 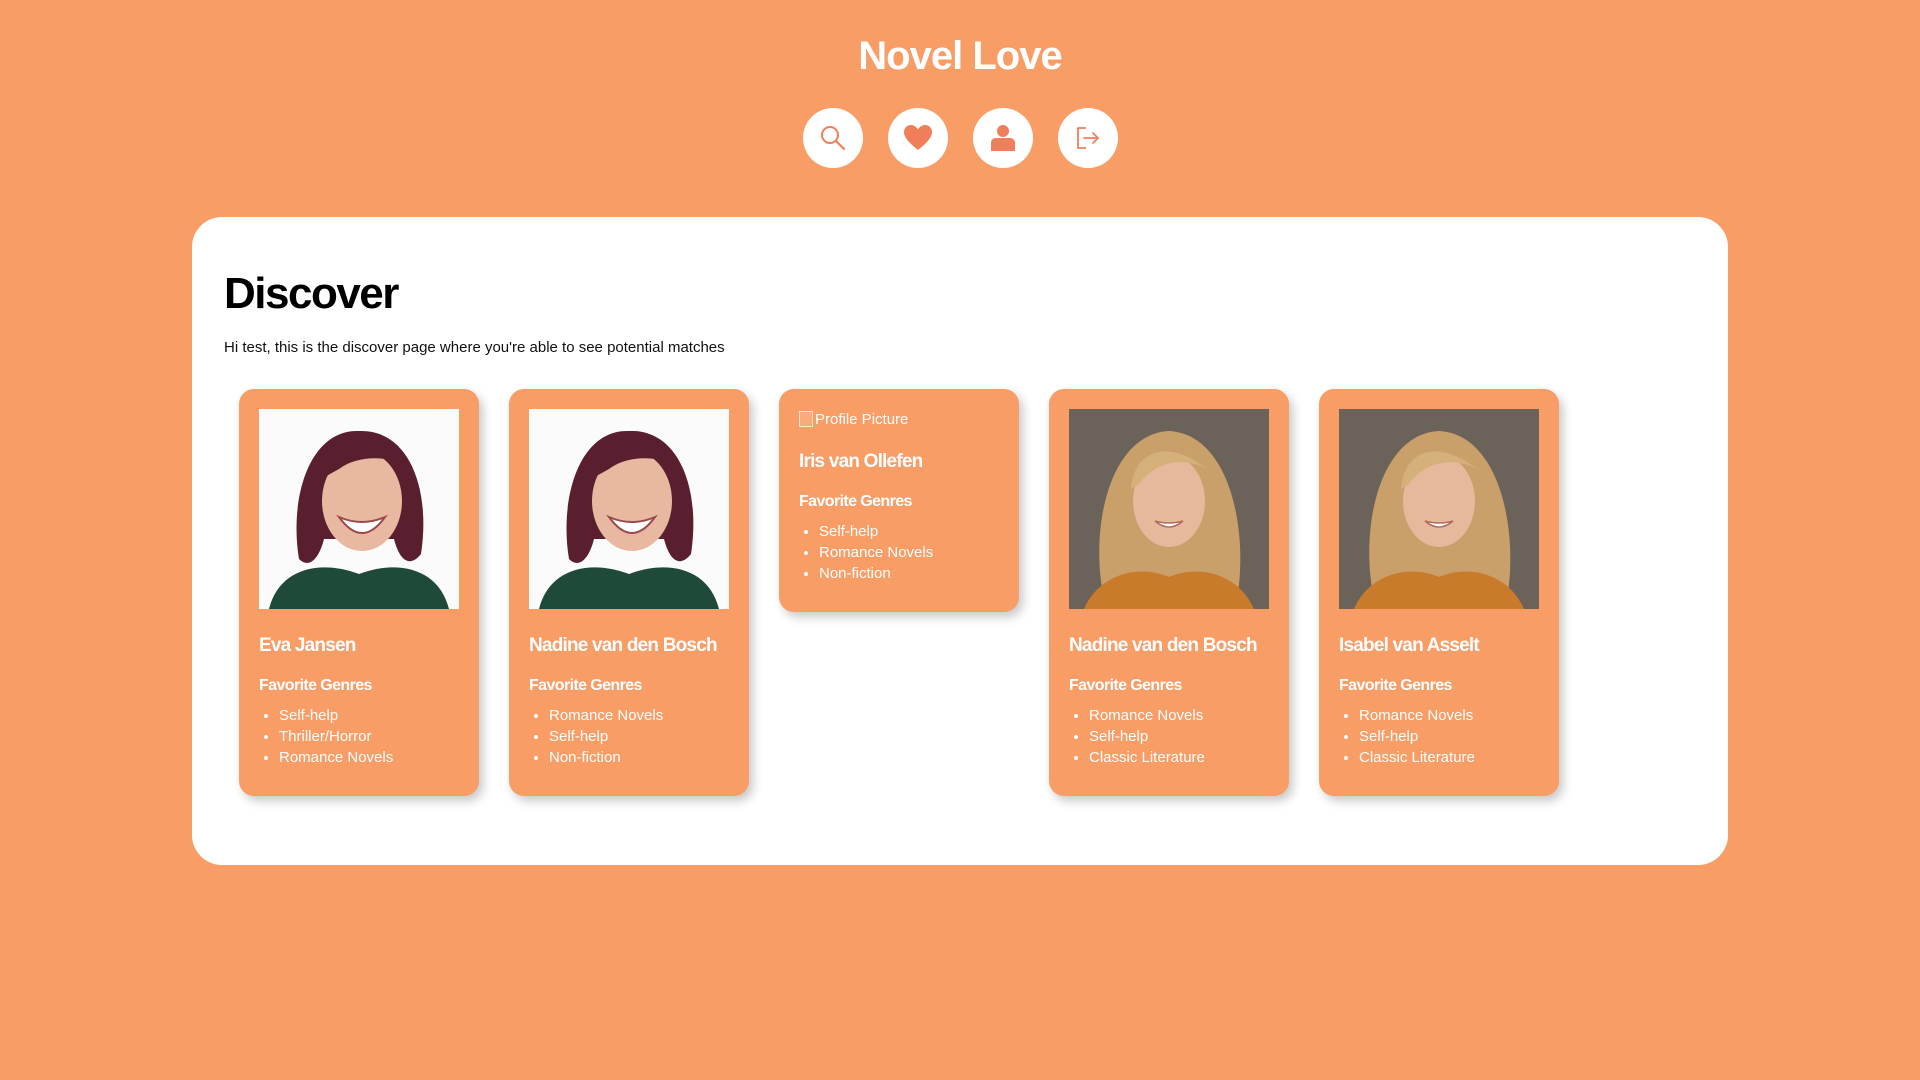 I want to click on genre-list: Self-help Thriller/Horror Romance Novels, so click(x=359, y=736).